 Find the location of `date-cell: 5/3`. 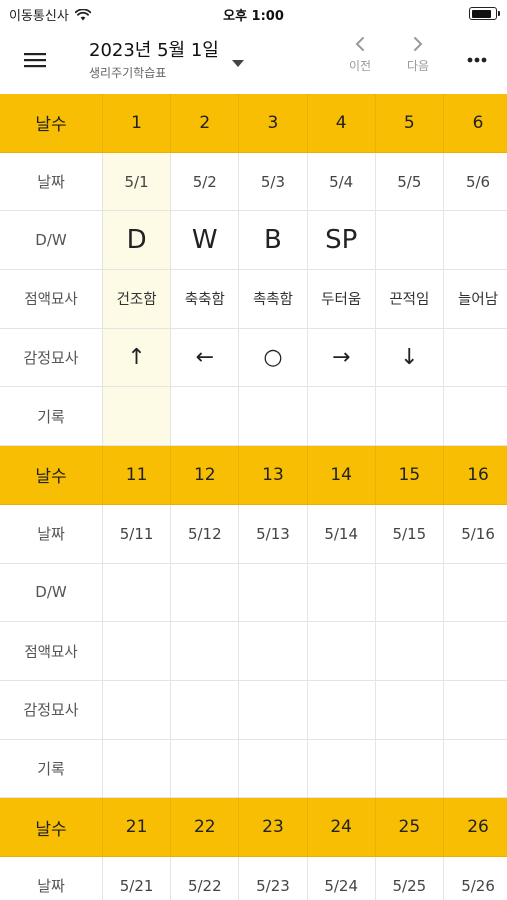

date-cell: 5/3 is located at coordinates (273, 181).